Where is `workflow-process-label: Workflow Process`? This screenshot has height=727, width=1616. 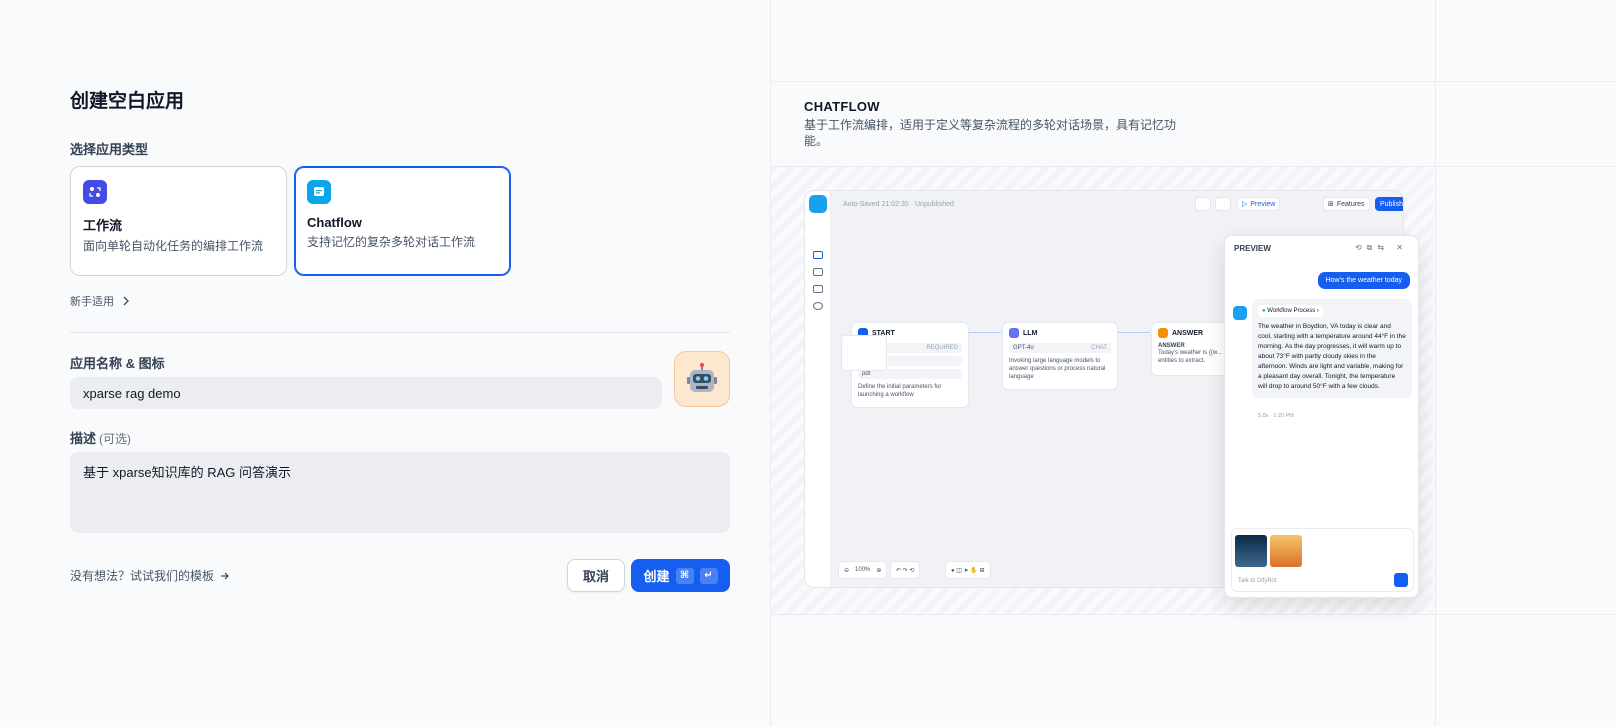
workflow-process-label: Workflow Process is located at coordinates (1291, 311).